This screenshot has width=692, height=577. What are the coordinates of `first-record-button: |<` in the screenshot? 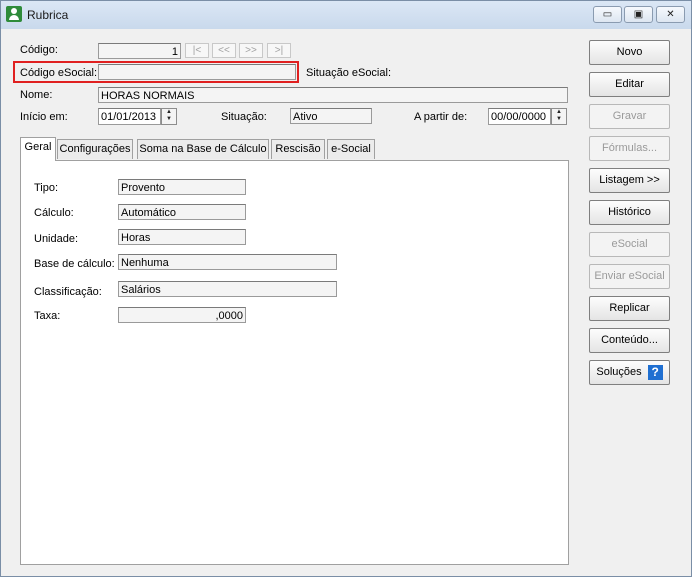 It's located at (197, 50).